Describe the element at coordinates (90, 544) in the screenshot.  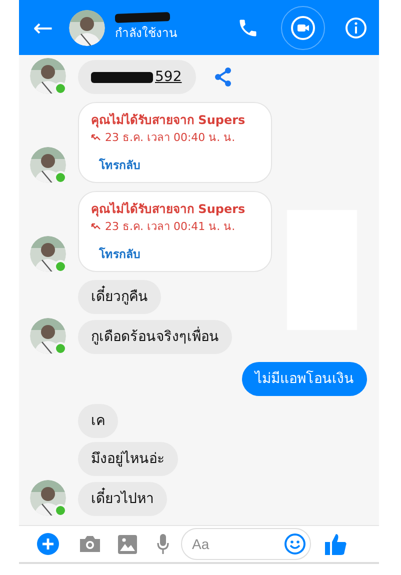
I see `camera-icon` at that location.